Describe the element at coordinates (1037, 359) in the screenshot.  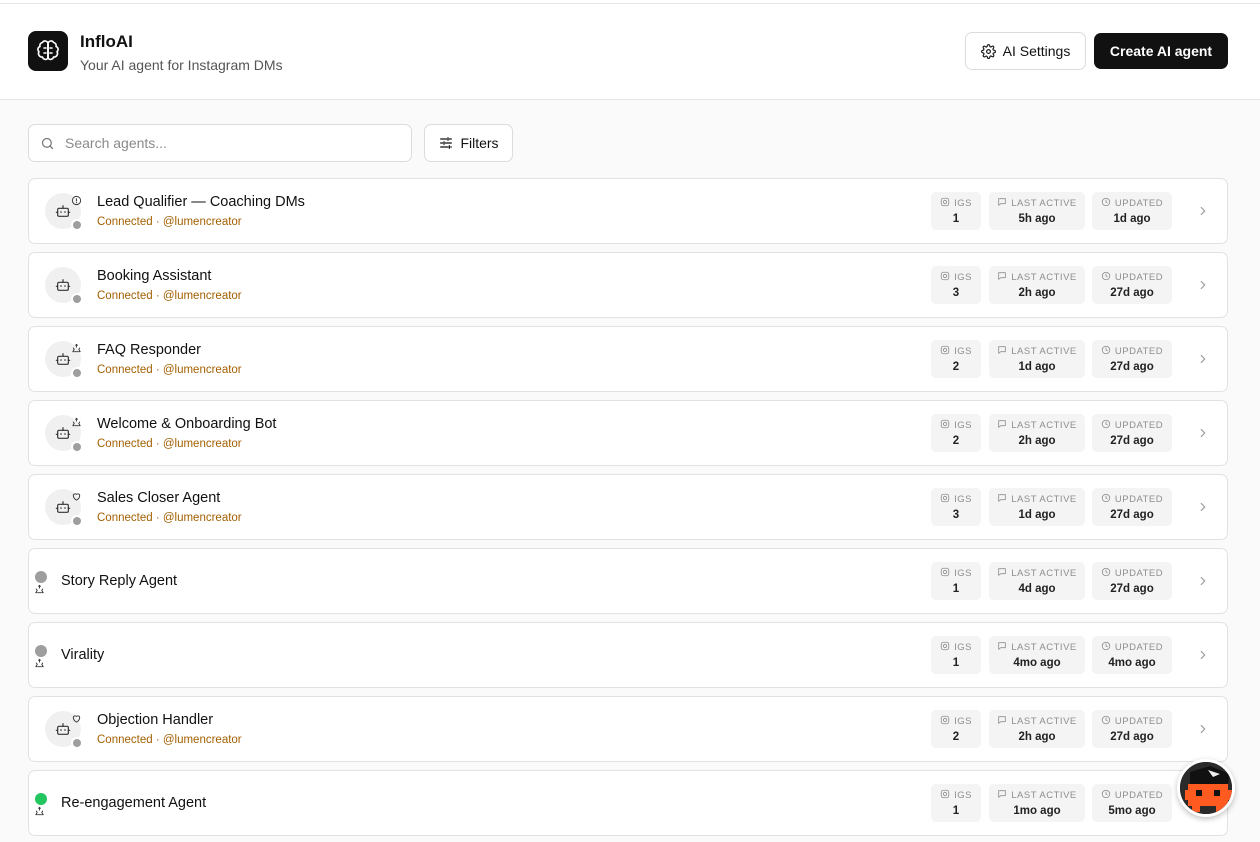
I see `last-active-stat: LAST ACTIVE 1d ago` at that location.